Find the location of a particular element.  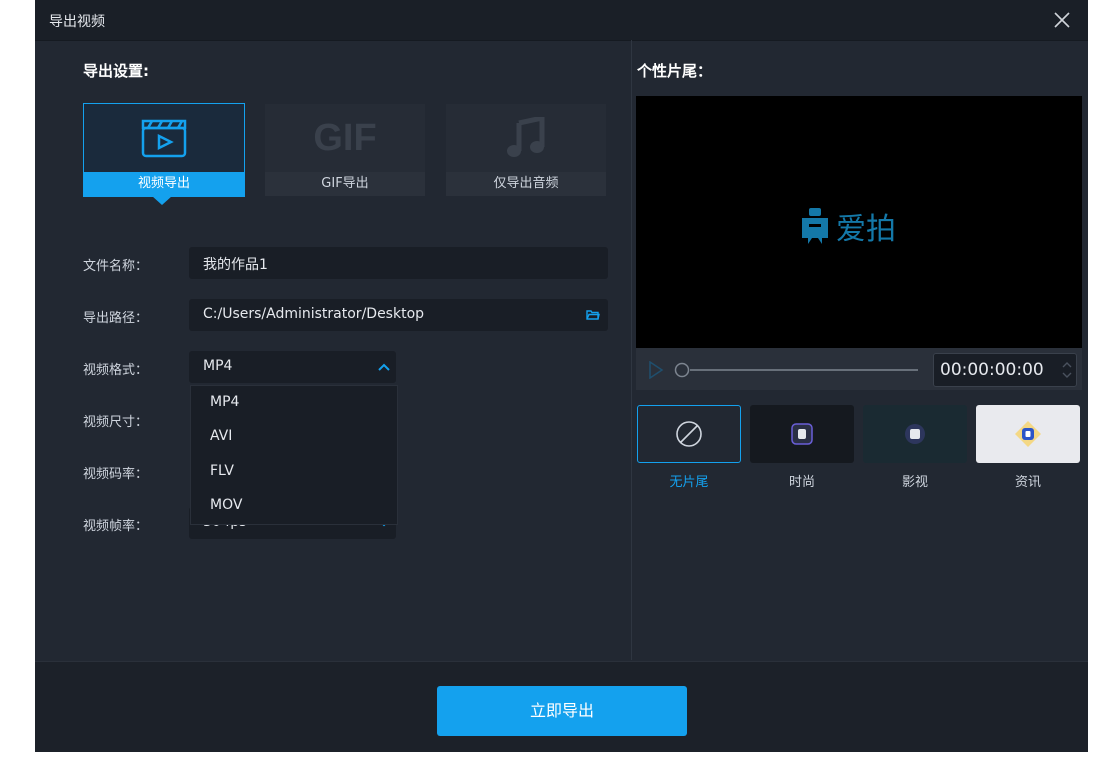

filename-label: 文件名称： is located at coordinates (116, 266).